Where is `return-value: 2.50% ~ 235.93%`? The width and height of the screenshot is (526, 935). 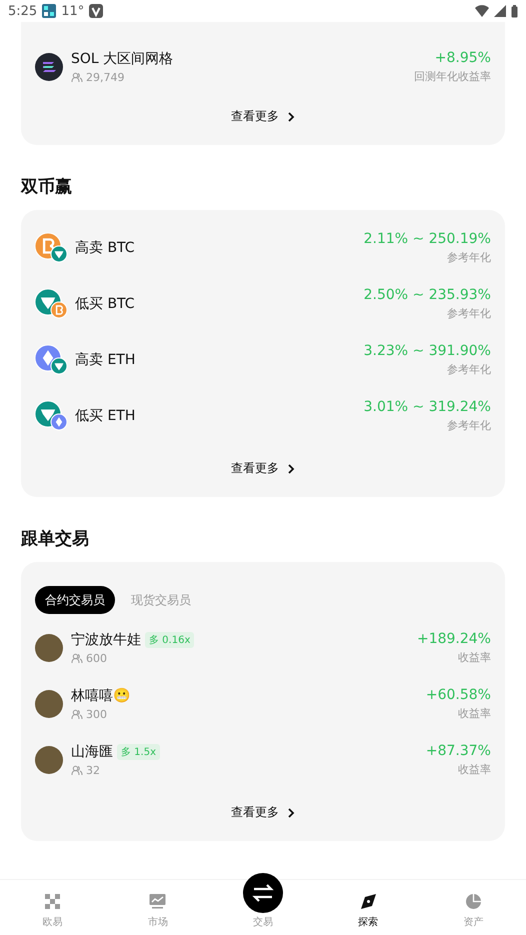
return-value: 2.50% ~ 235.93% is located at coordinates (427, 295).